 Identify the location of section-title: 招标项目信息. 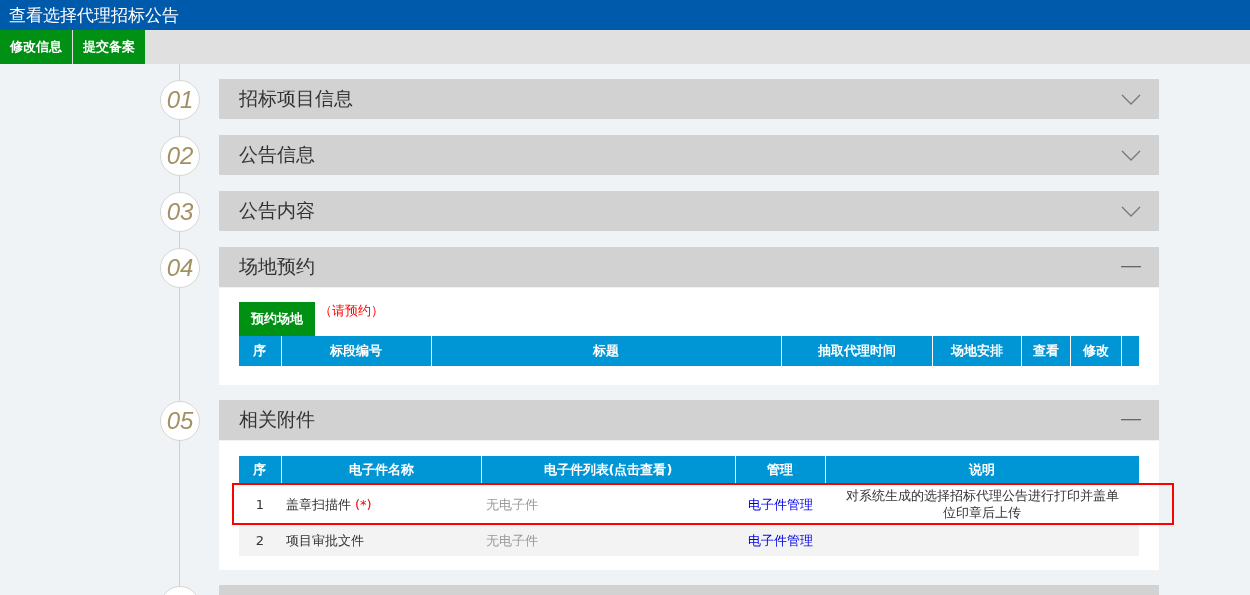
(296, 98).